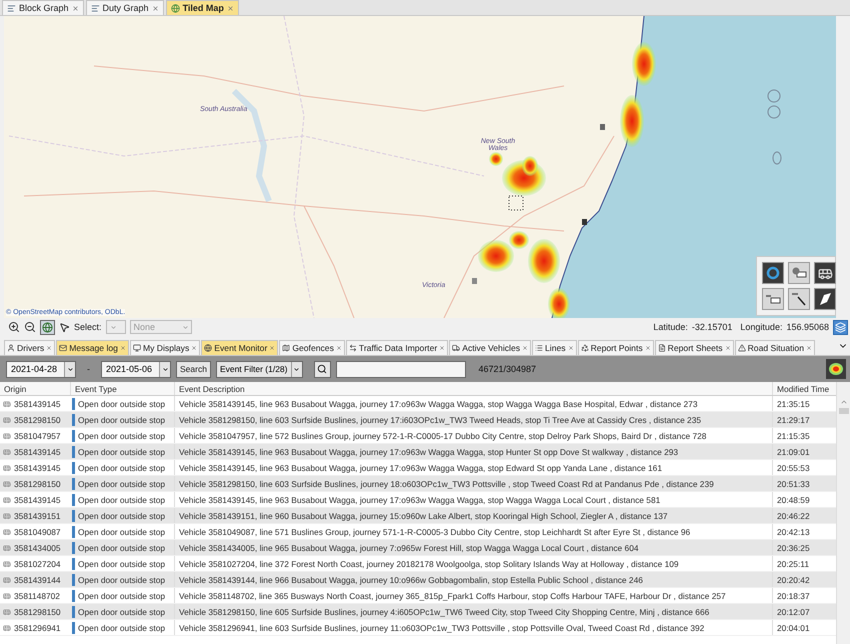  I want to click on layers-button, so click(840, 327).